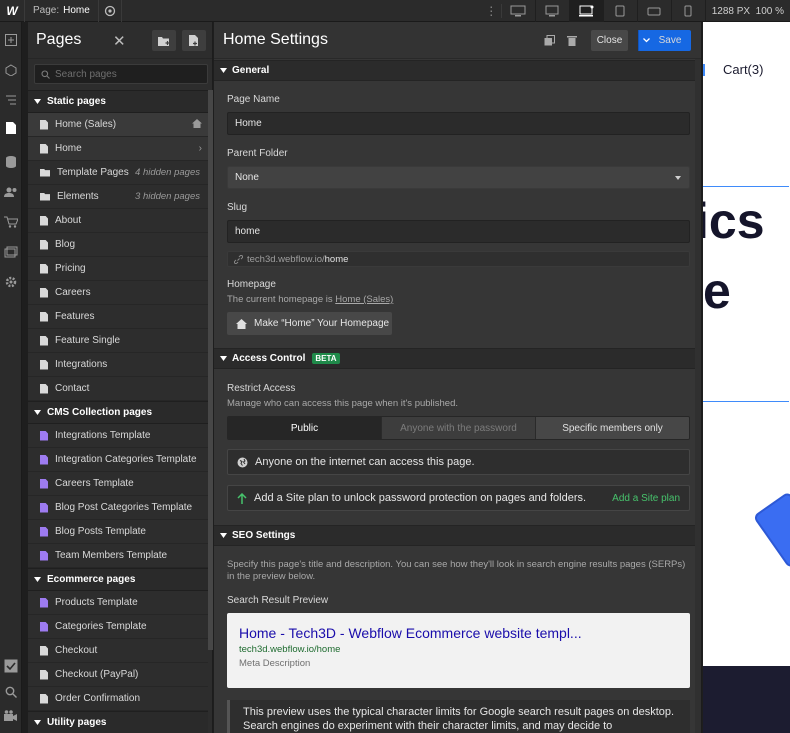  I want to click on current-homepage-link: Home (Sales), so click(364, 299).